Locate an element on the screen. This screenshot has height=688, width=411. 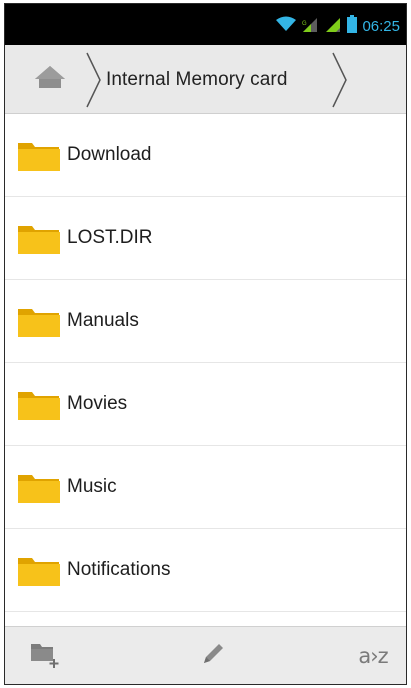
folder-name: Manuals is located at coordinates (103, 320).